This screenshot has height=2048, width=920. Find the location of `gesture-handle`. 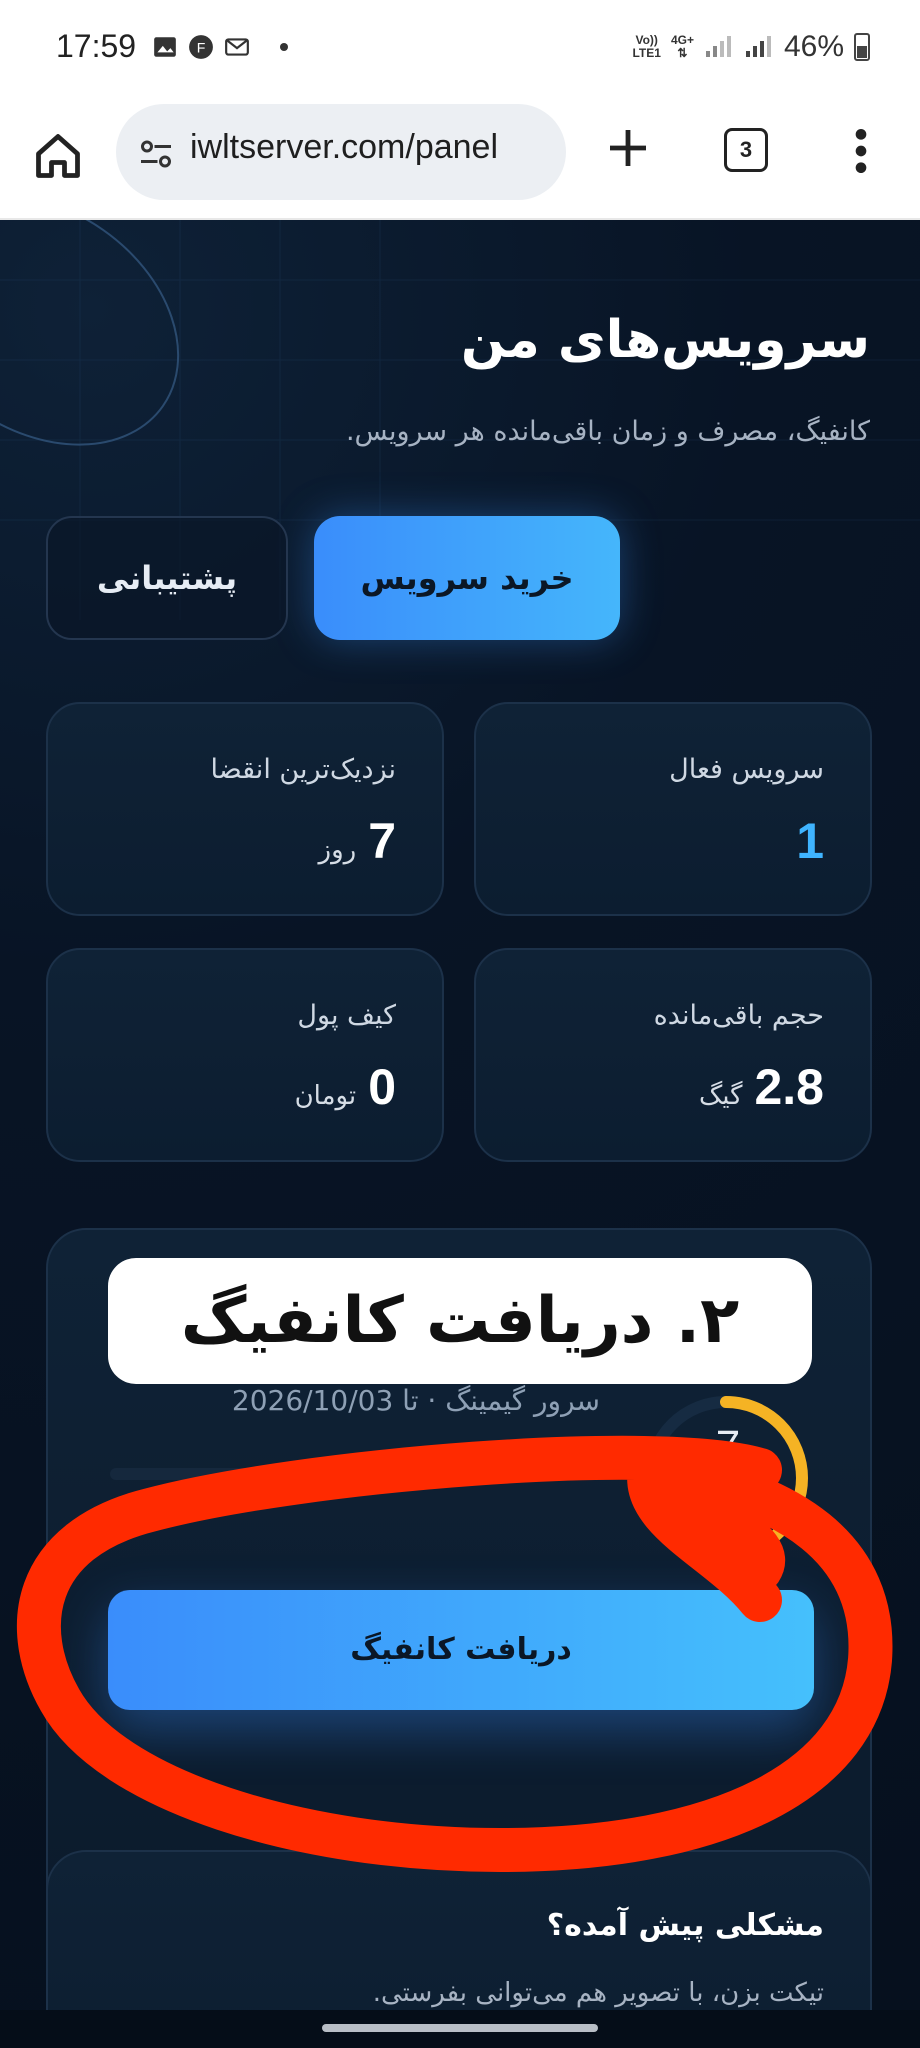

gesture-handle is located at coordinates (460, 2028).